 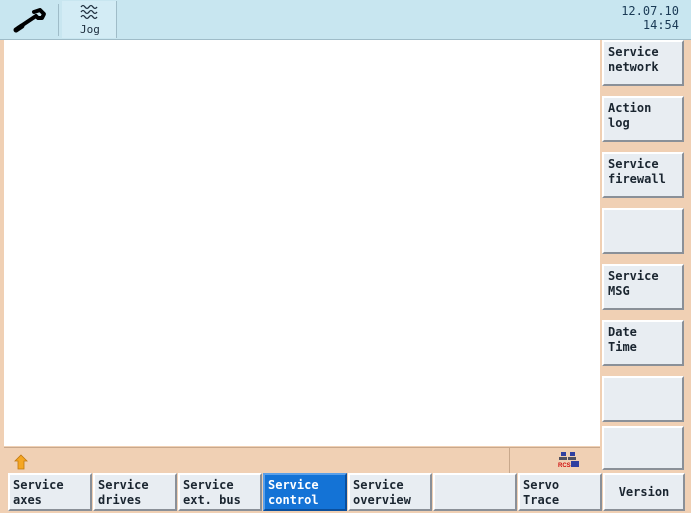 I want to click on softkey-service-axes: Service axes, so click(x=50, y=492).